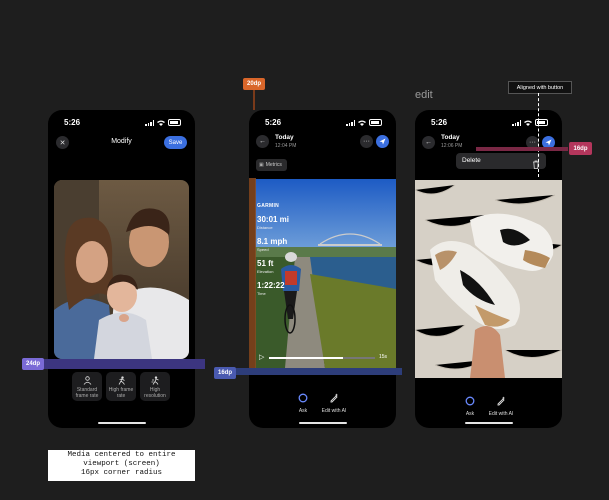 This screenshot has height=500, width=609. I want to click on save-button: Save, so click(175, 142).